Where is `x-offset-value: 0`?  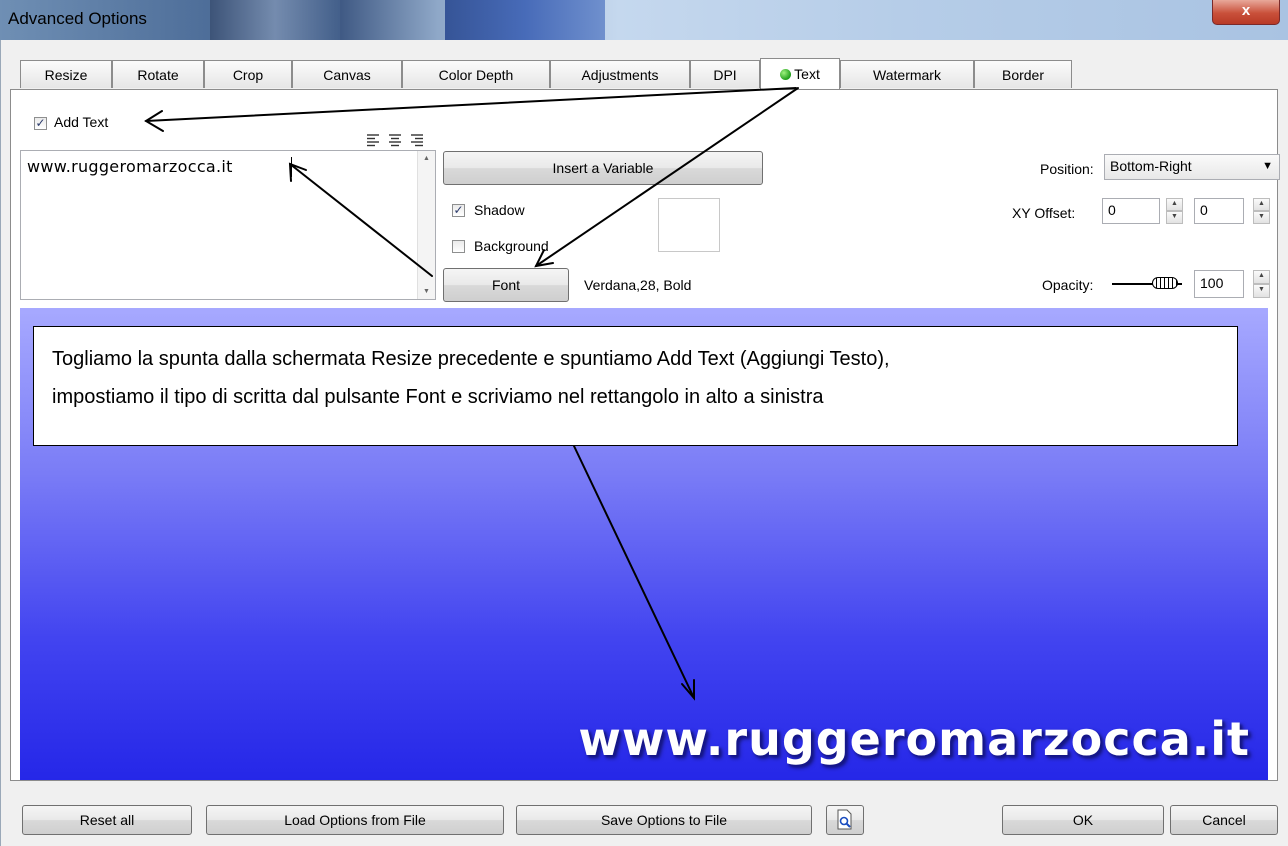
x-offset-value: 0 is located at coordinates (1112, 210).